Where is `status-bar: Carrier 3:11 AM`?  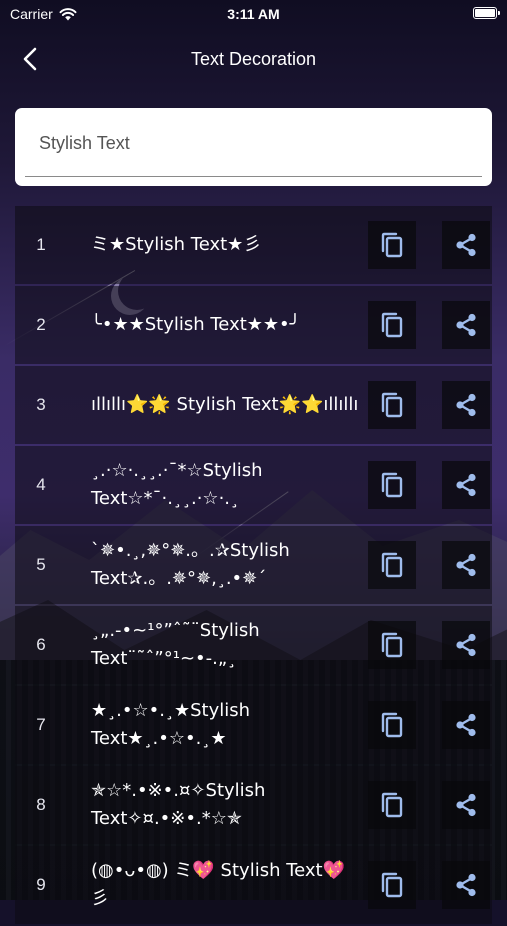 status-bar: Carrier 3:11 AM is located at coordinates (253, 15).